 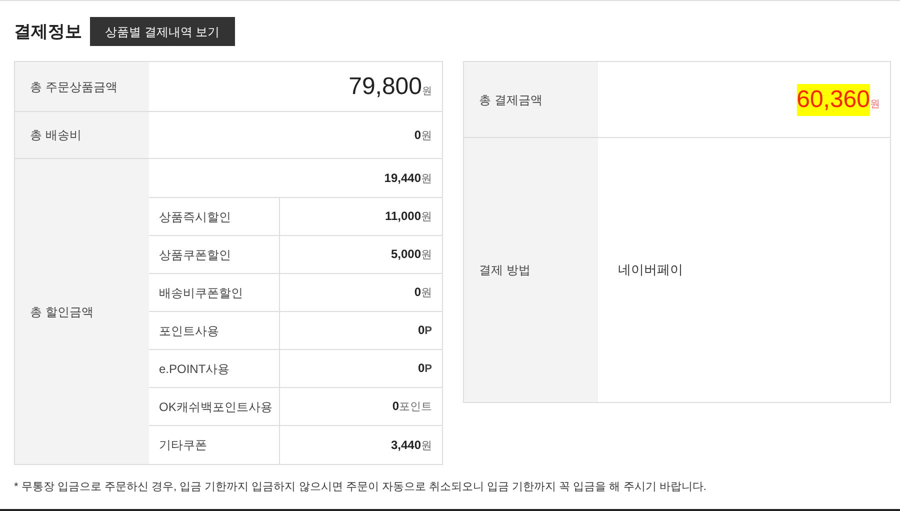 I want to click on payment-method: 네이버페이, so click(x=650, y=270).